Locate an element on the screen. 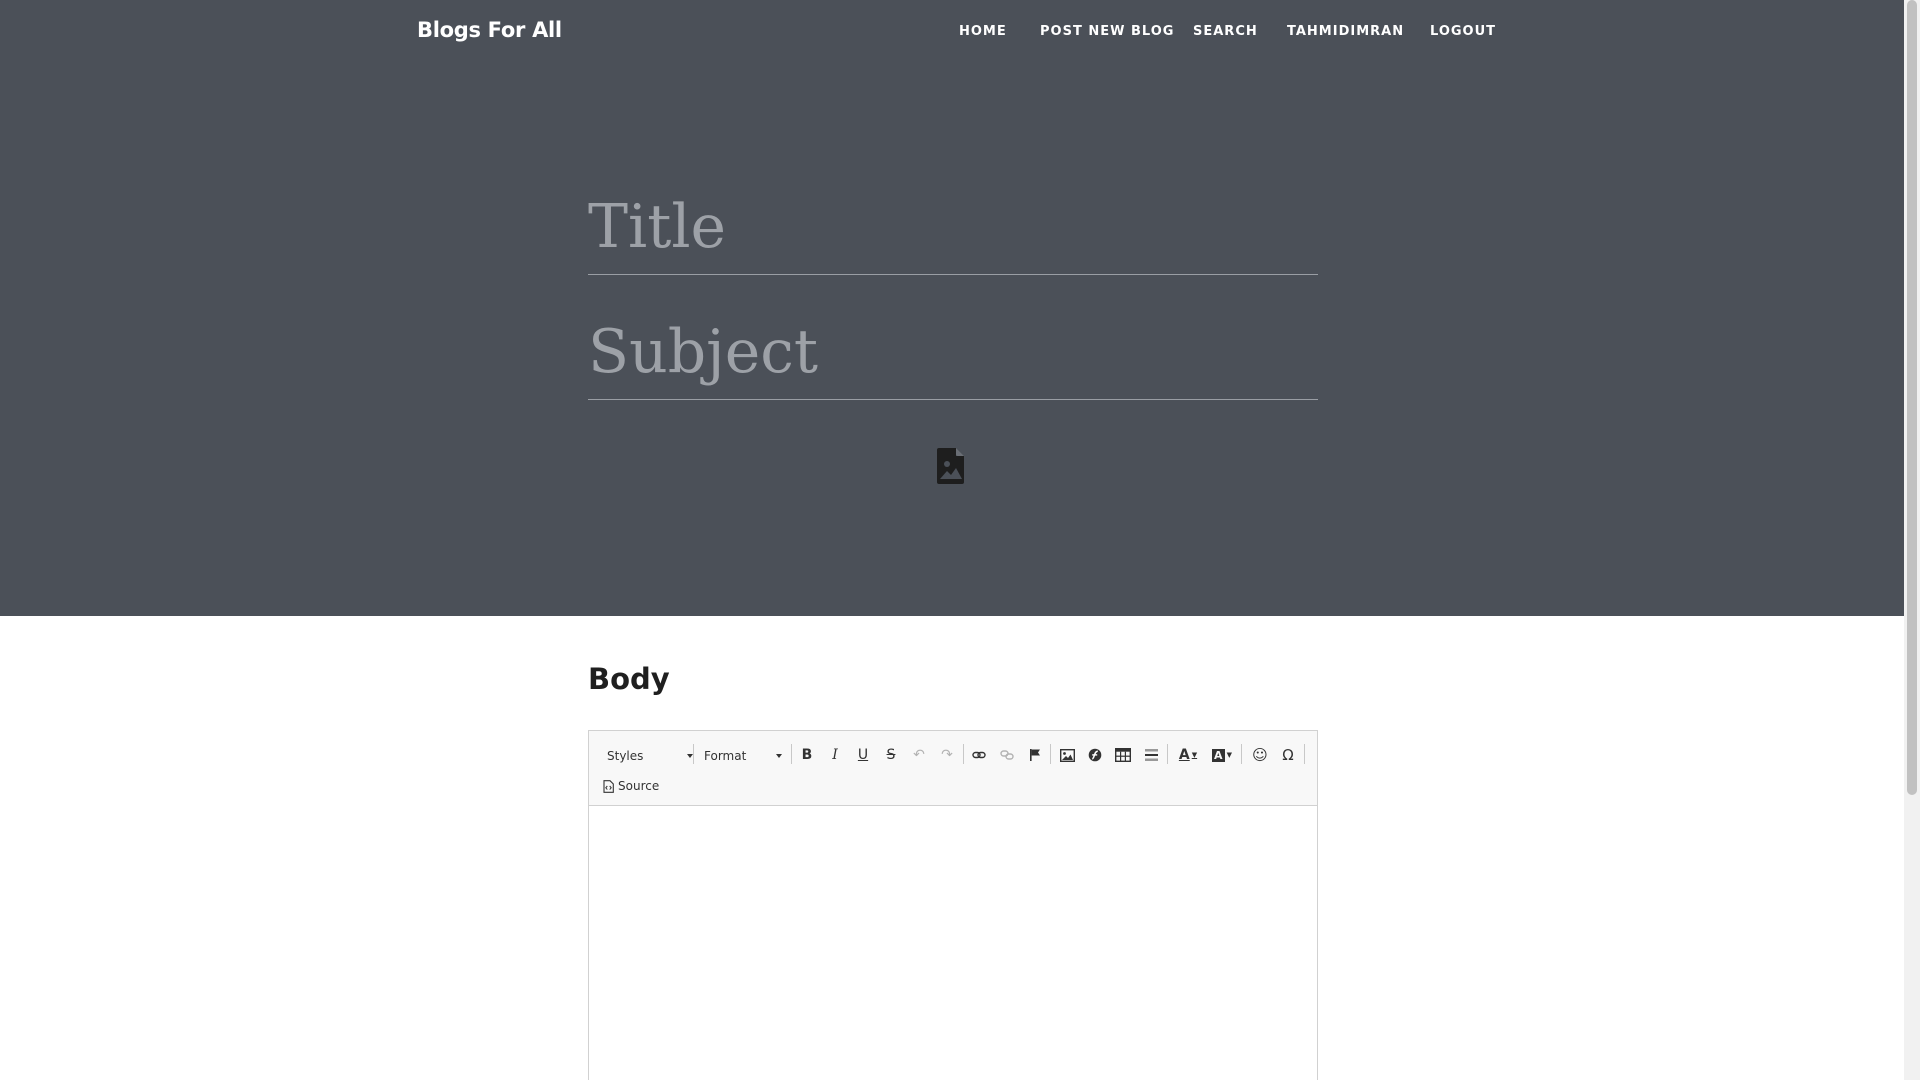 This screenshot has height=1081, width=1920. omega-icon: Ω is located at coordinates (1288, 755).